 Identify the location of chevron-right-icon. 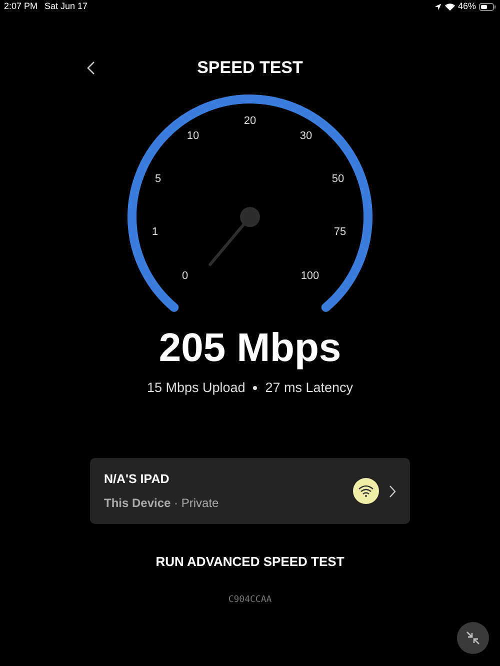
(392, 491).